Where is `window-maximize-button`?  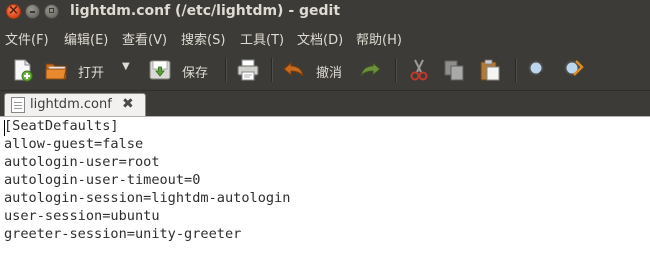 window-maximize-button is located at coordinates (51, 11).